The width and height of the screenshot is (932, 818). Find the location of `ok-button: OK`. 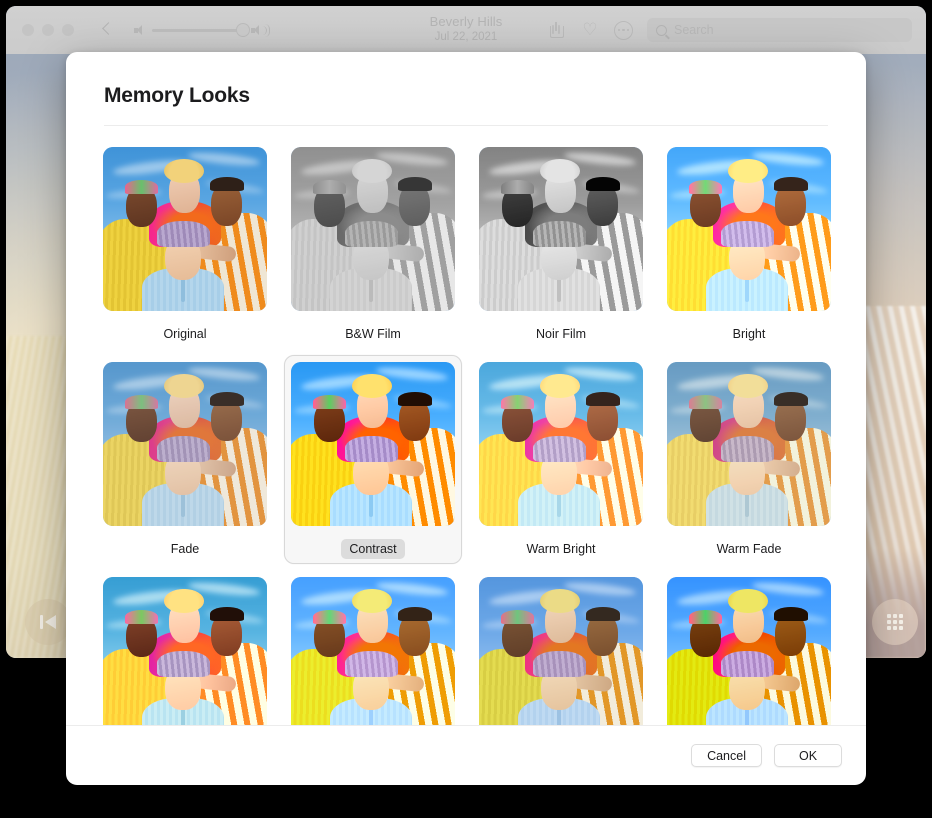

ok-button: OK is located at coordinates (808, 755).